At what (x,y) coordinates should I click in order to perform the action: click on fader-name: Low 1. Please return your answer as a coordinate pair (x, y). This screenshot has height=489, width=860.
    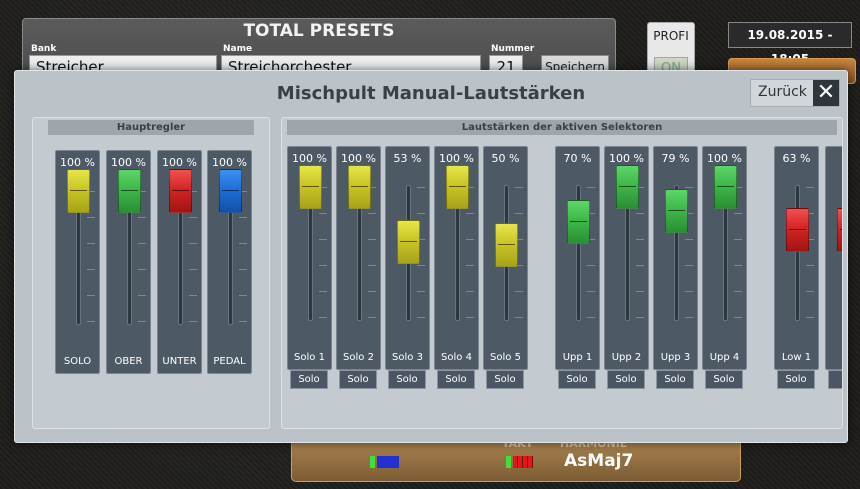
    Looking at the image, I should click on (796, 357).